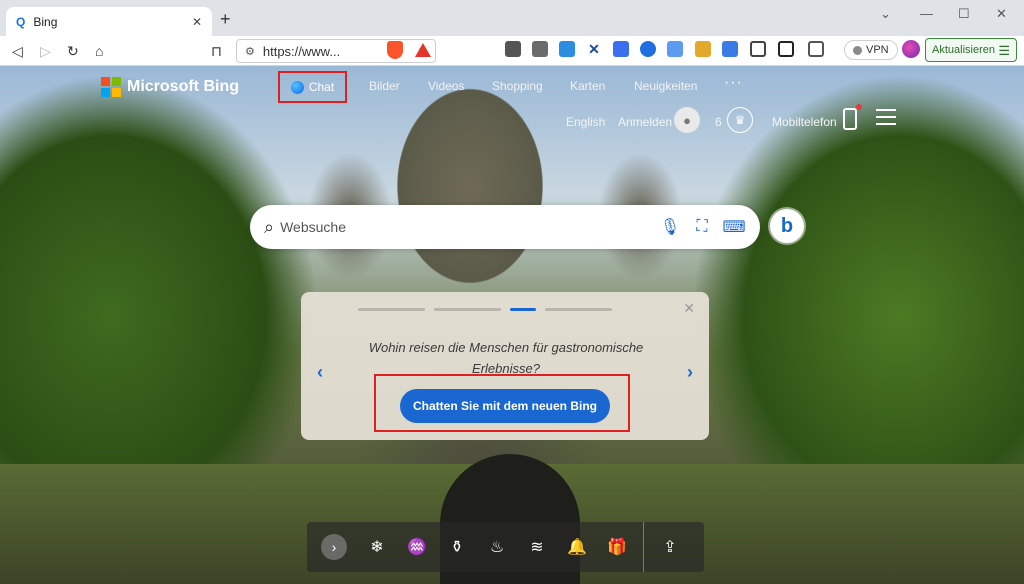 The height and width of the screenshot is (584, 1024). What do you see at coordinates (690, 372) in the screenshot?
I see `next-arrow-icon: ›` at bounding box center [690, 372].